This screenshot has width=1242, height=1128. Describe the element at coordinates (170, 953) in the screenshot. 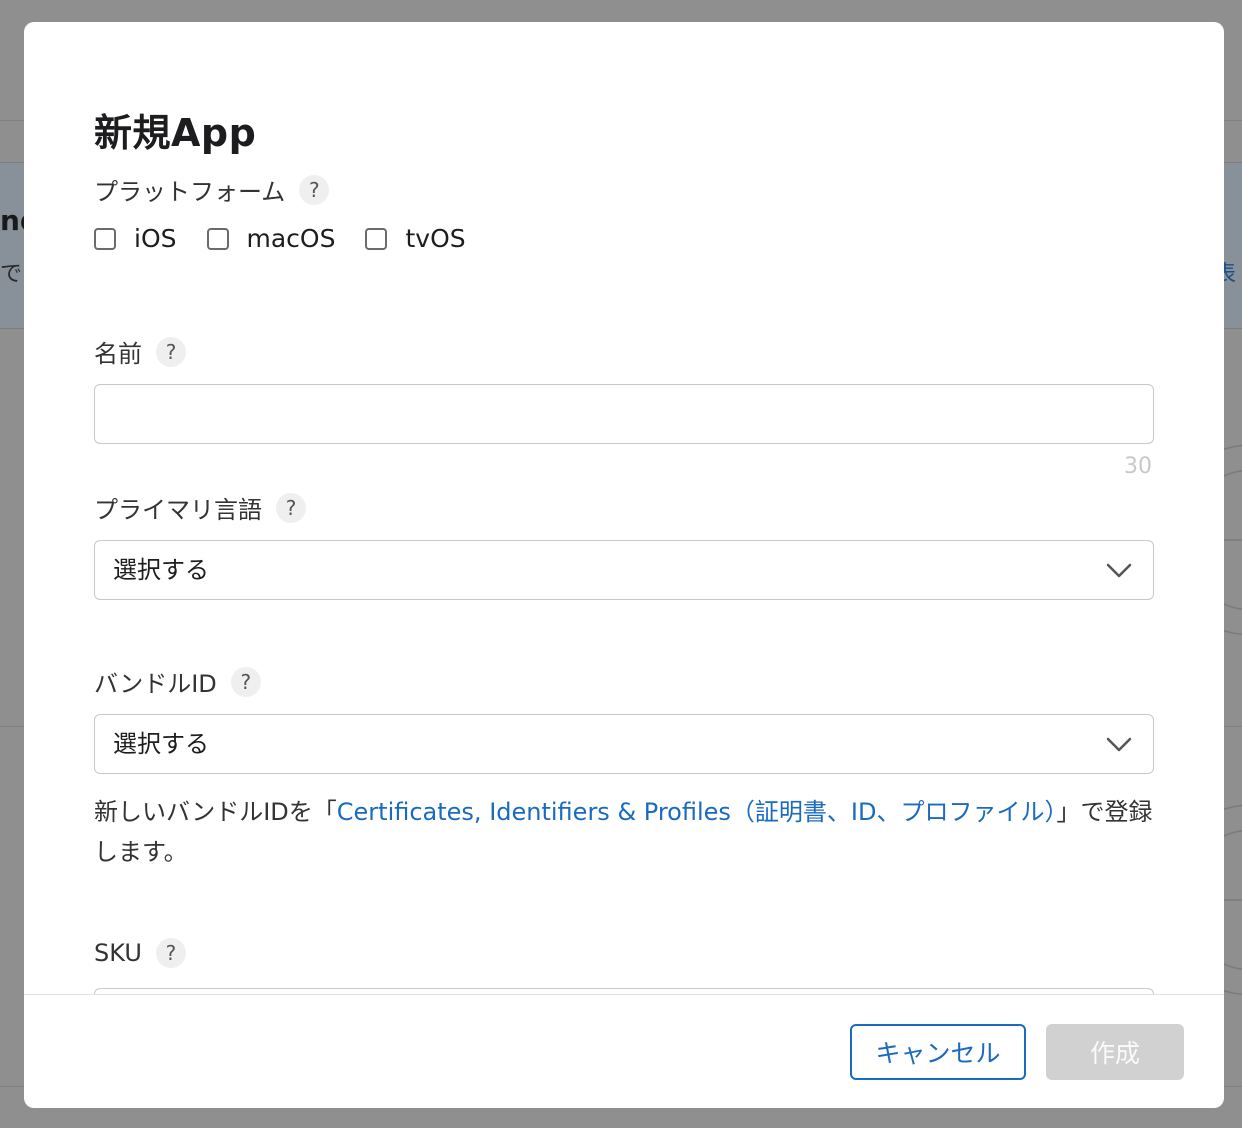

I see `sku-help-icon: ?` at that location.